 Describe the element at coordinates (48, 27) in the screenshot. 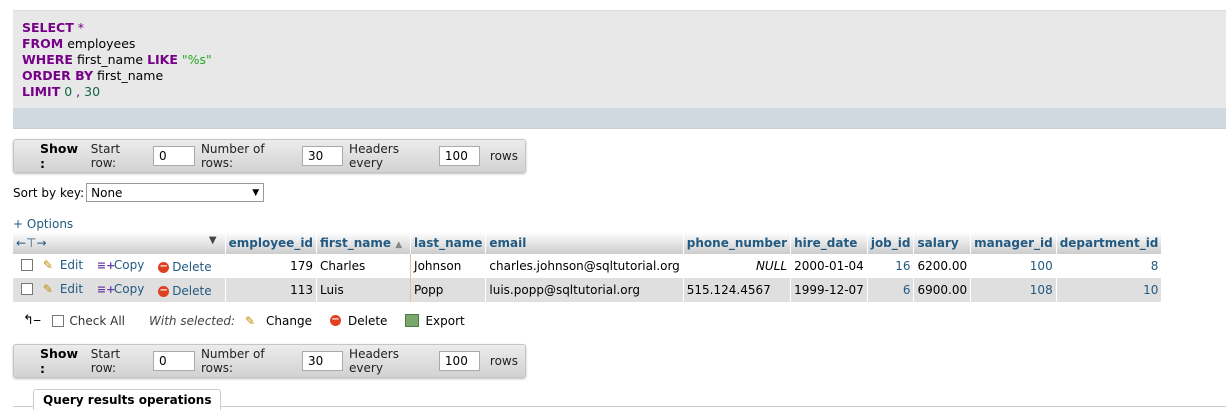

I see `sql-select-keyword: SELECT` at that location.